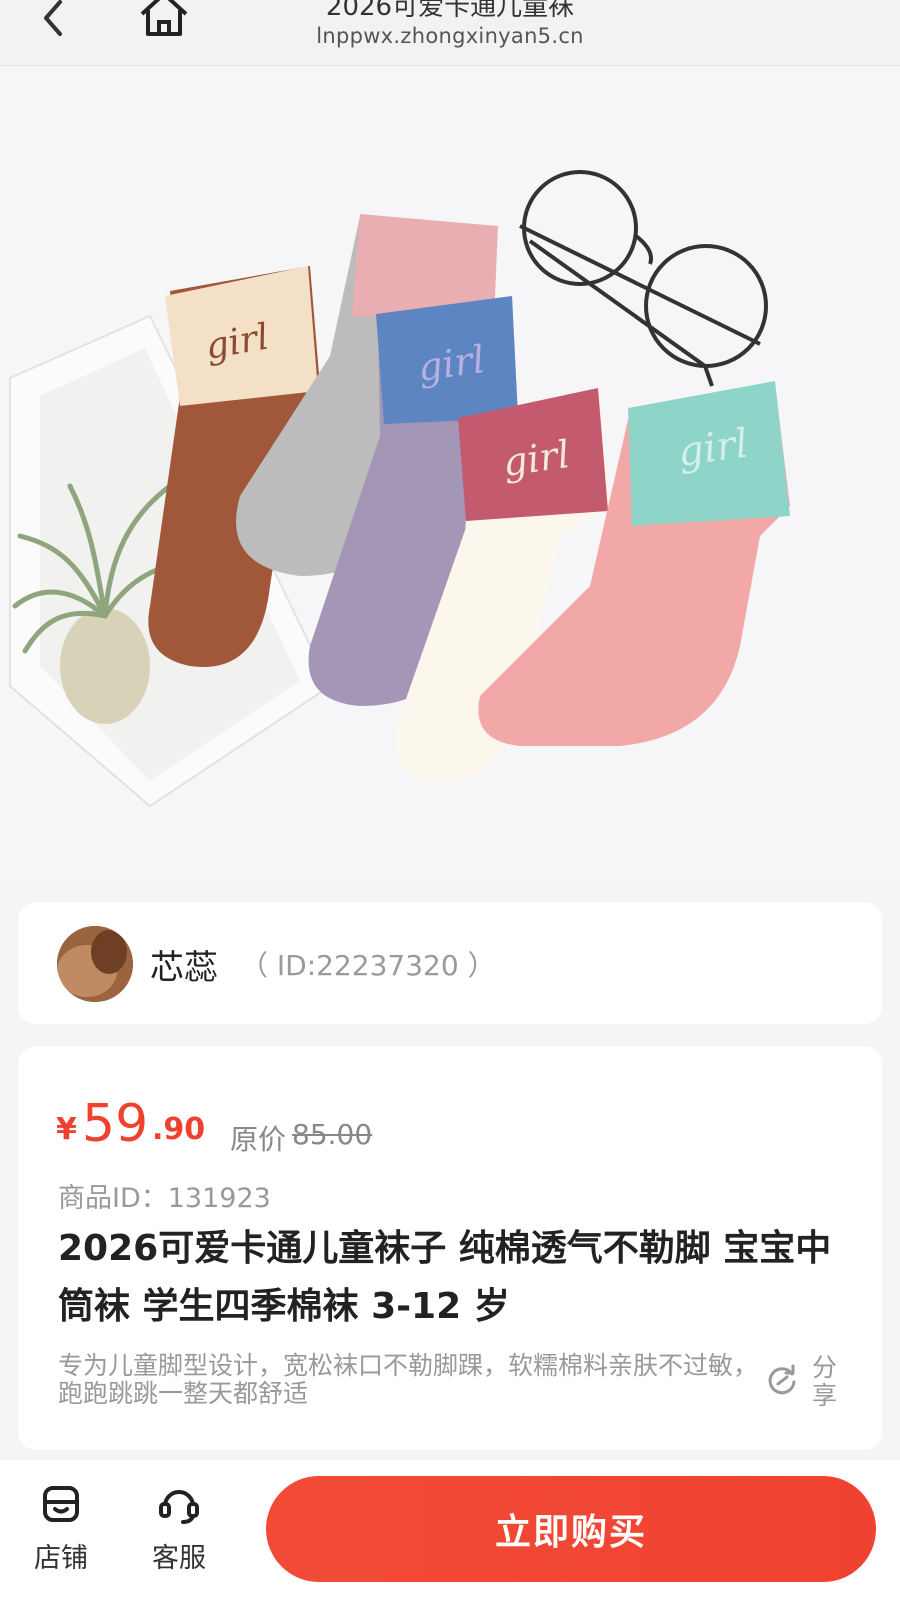 The height and width of the screenshot is (1600, 900). What do you see at coordinates (95, 964) in the screenshot?
I see `avatar` at bounding box center [95, 964].